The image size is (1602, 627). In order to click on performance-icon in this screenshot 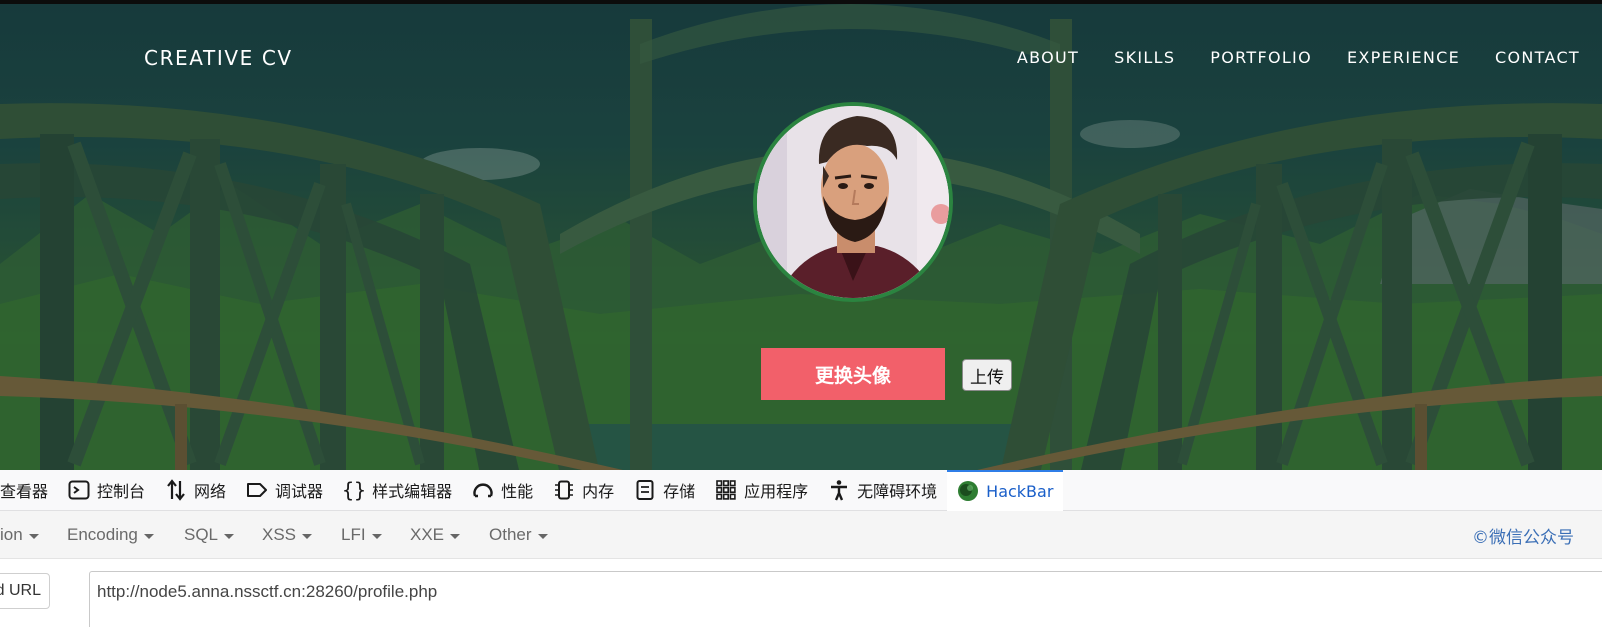, I will do `click(483, 490)`.